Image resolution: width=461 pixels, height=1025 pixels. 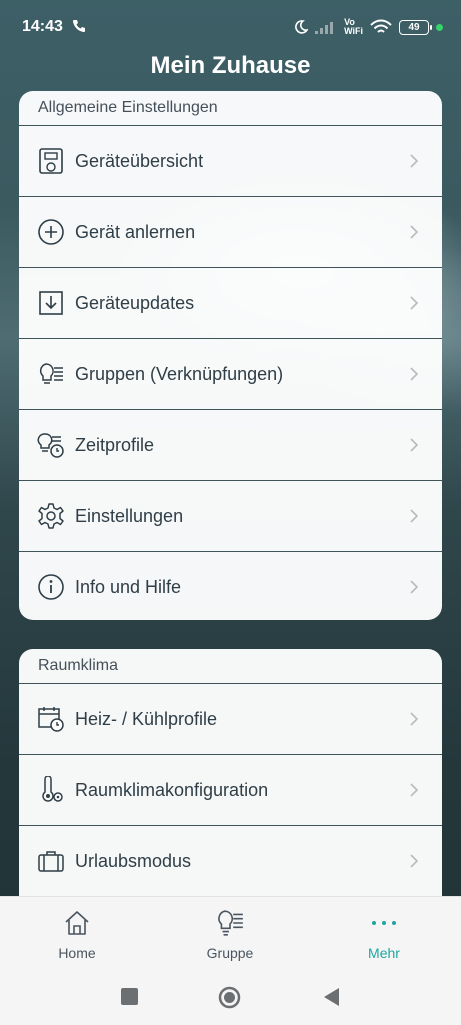 I want to click on signal-icon, so click(x=324, y=28).